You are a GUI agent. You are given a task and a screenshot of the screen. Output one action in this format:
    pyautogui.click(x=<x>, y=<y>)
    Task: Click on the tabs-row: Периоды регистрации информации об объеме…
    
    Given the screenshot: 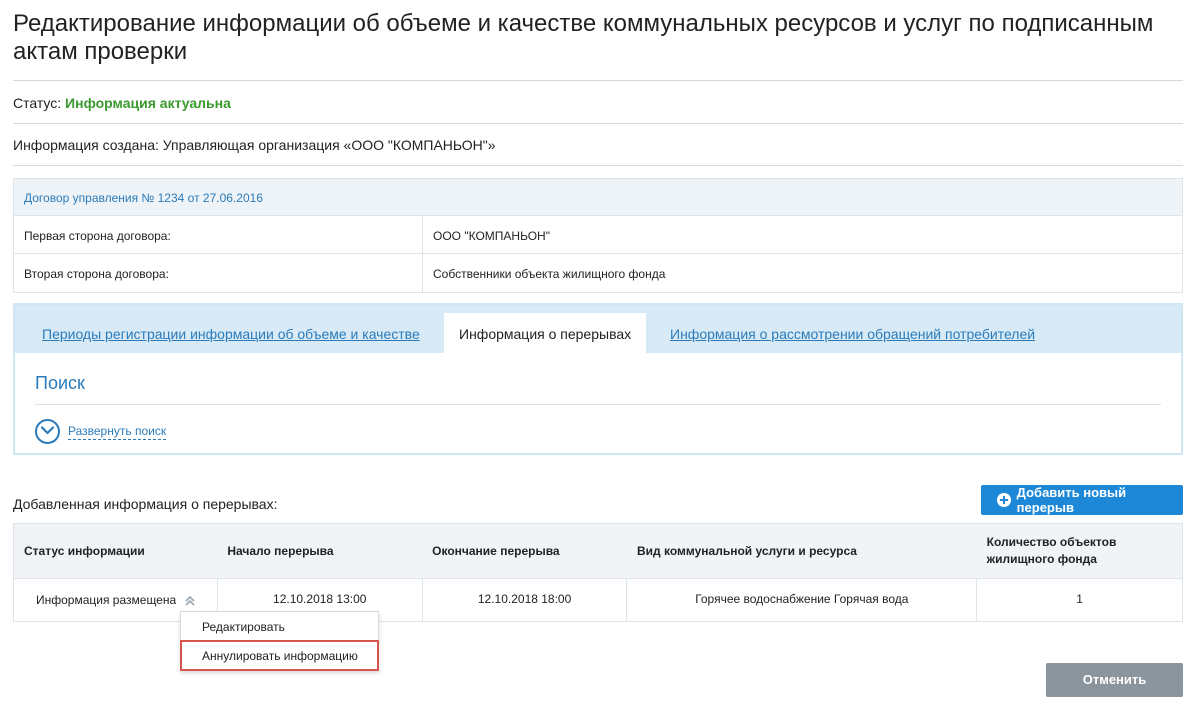 What is the action you would take?
    pyautogui.click(x=598, y=333)
    